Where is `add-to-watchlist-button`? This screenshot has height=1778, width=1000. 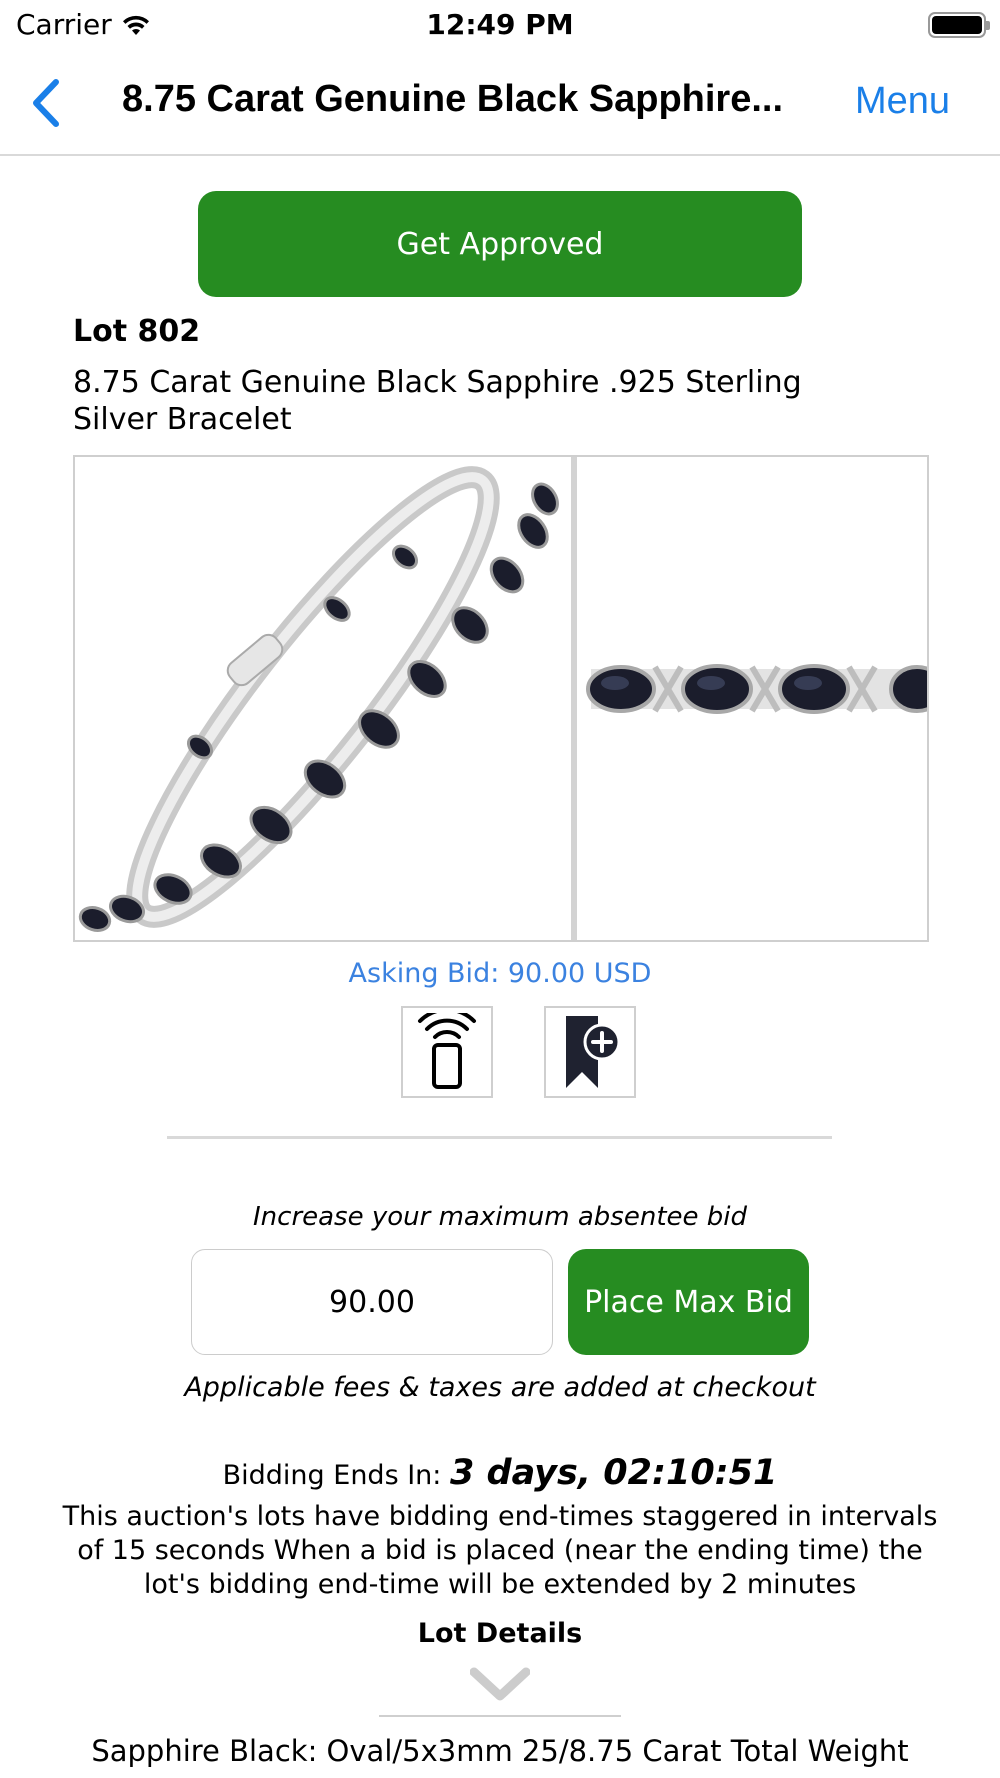
add-to-watchlist-button is located at coordinates (590, 1052).